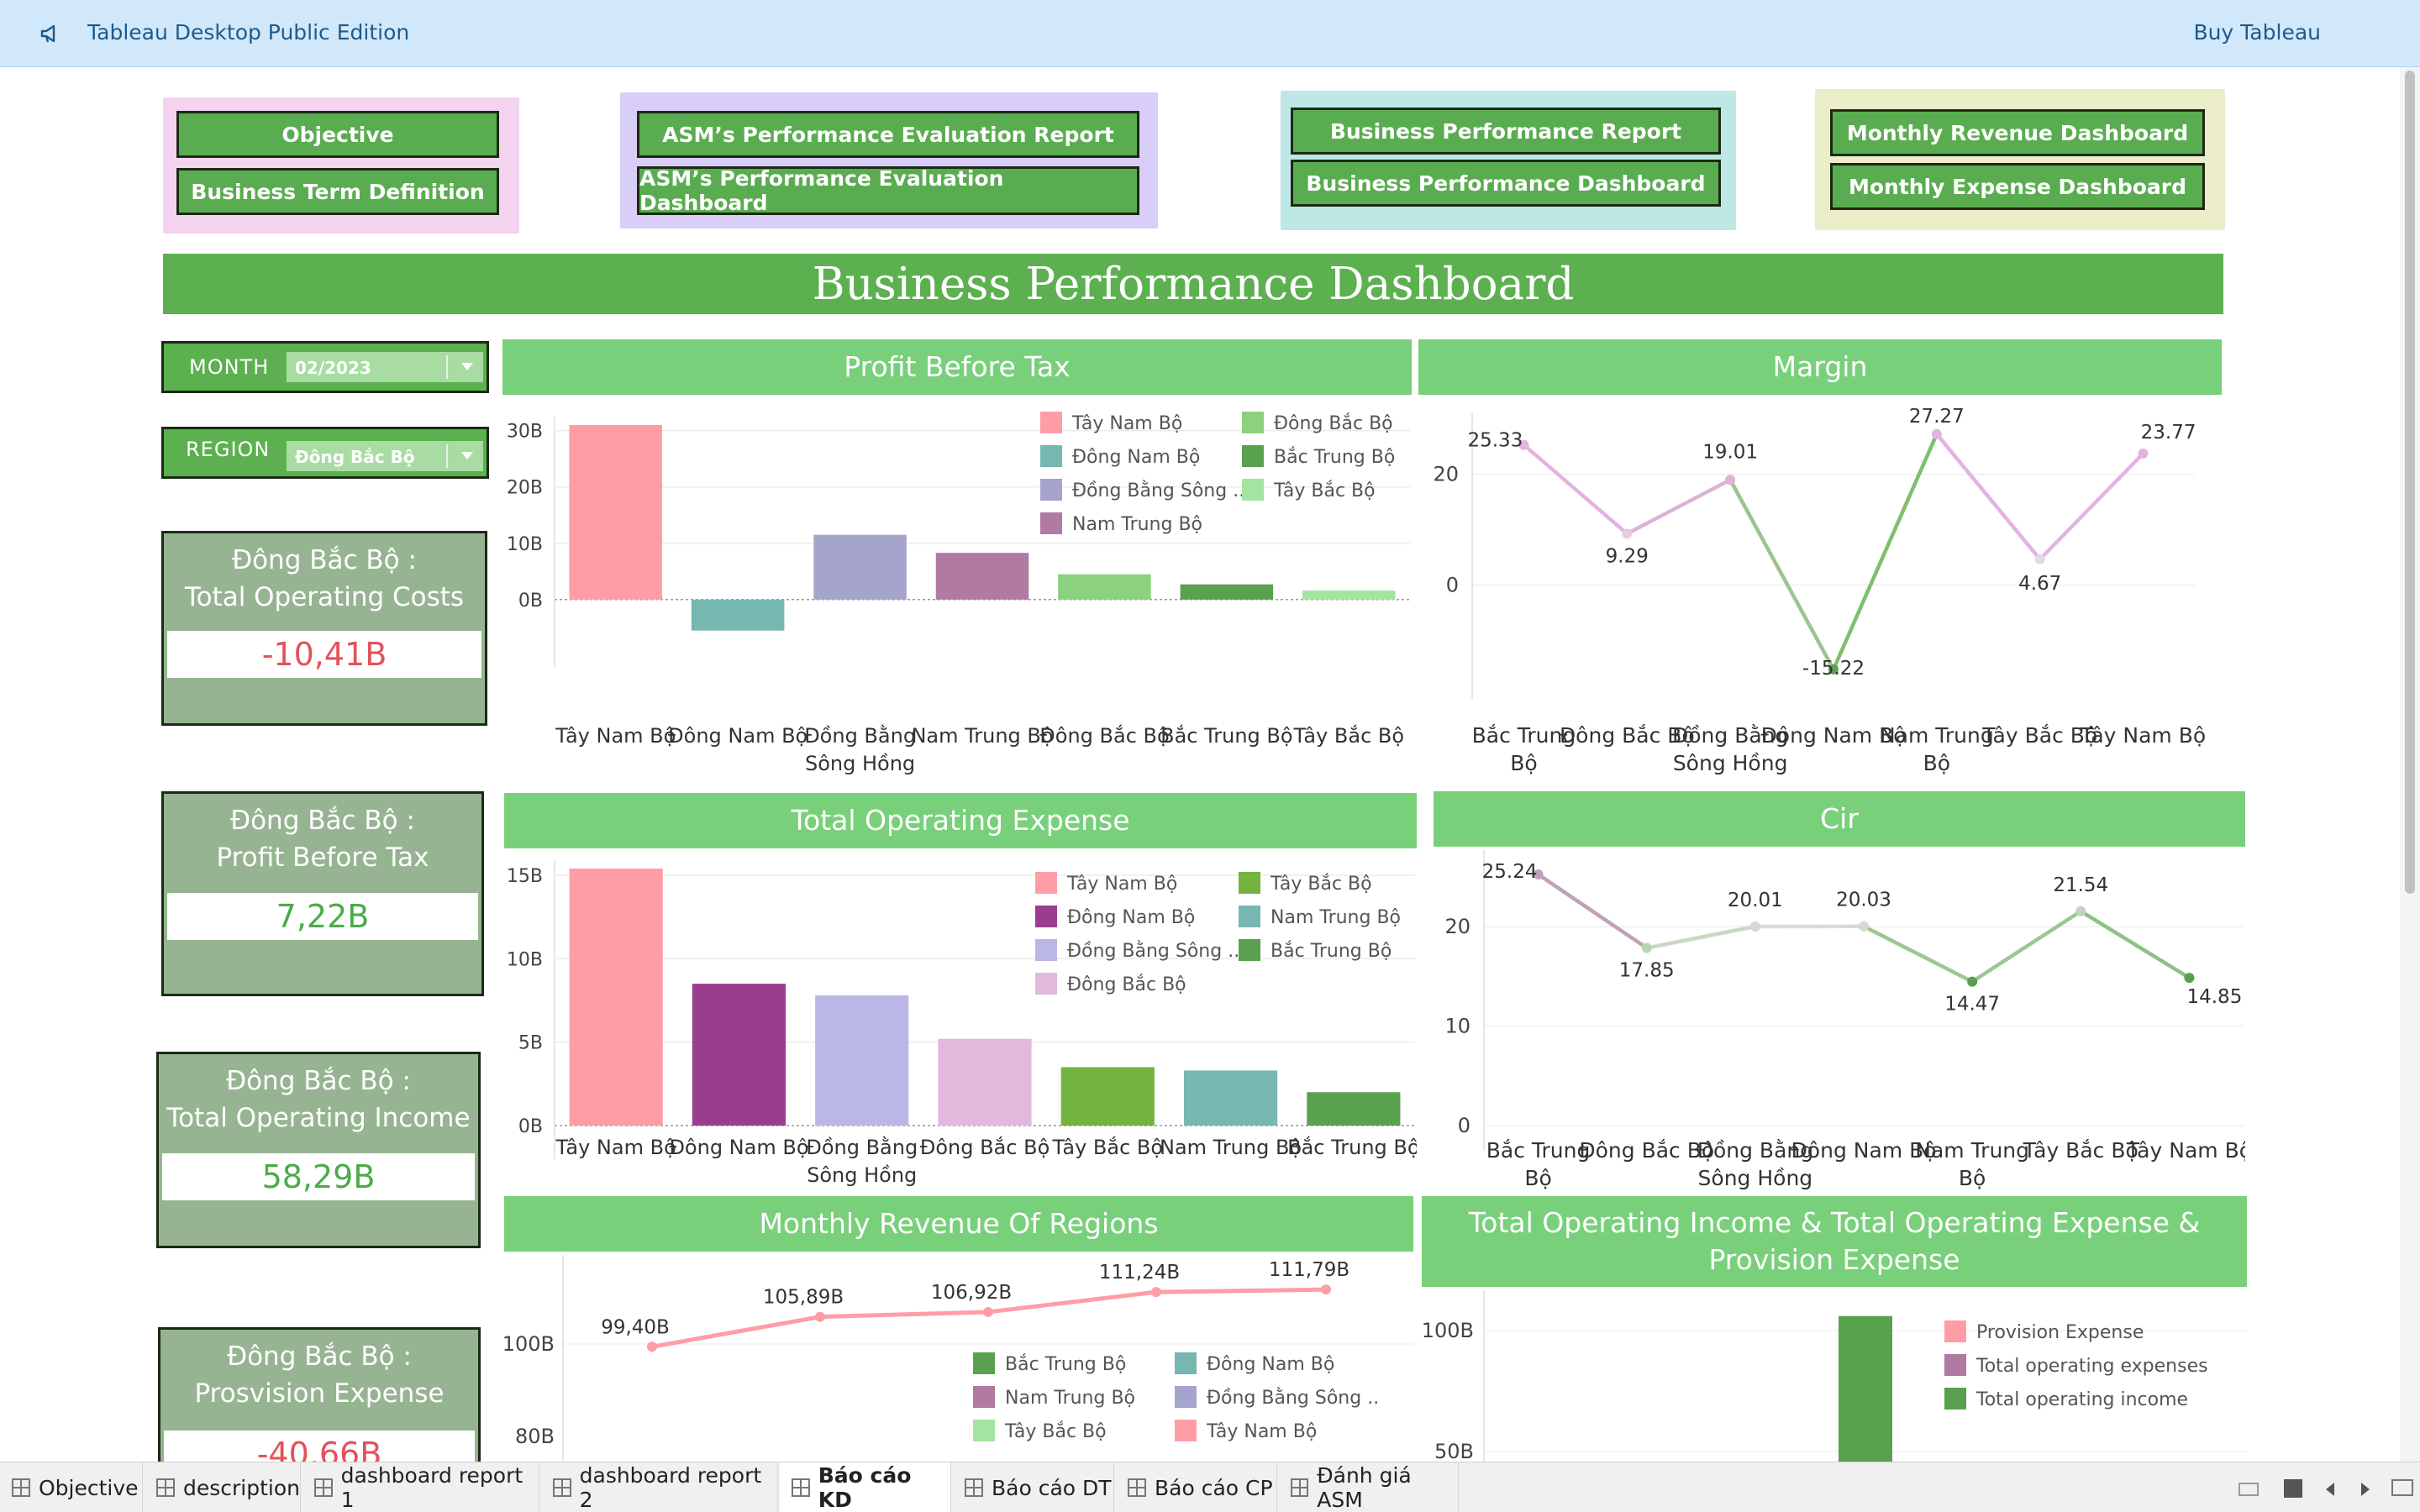 The width and height of the screenshot is (2420, 1512). Describe the element at coordinates (2017, 132) in the screenshot. I see `monthly-revenue-dashboard-button: Monthly Revenue Dashboard` at that location.